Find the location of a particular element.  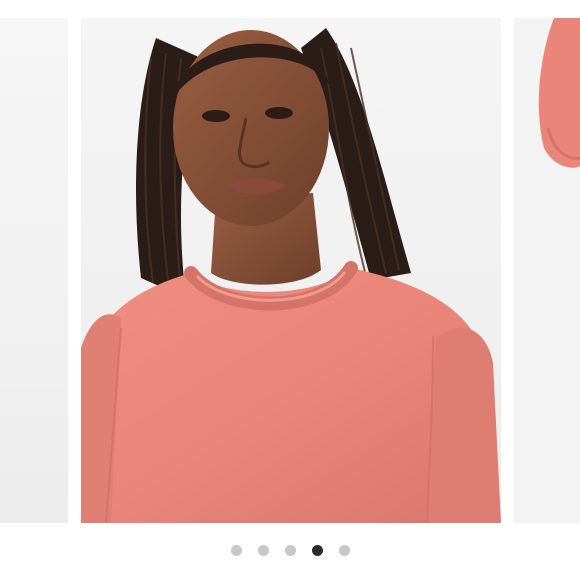

previous-slide-image is located at coordinates (34, 270).